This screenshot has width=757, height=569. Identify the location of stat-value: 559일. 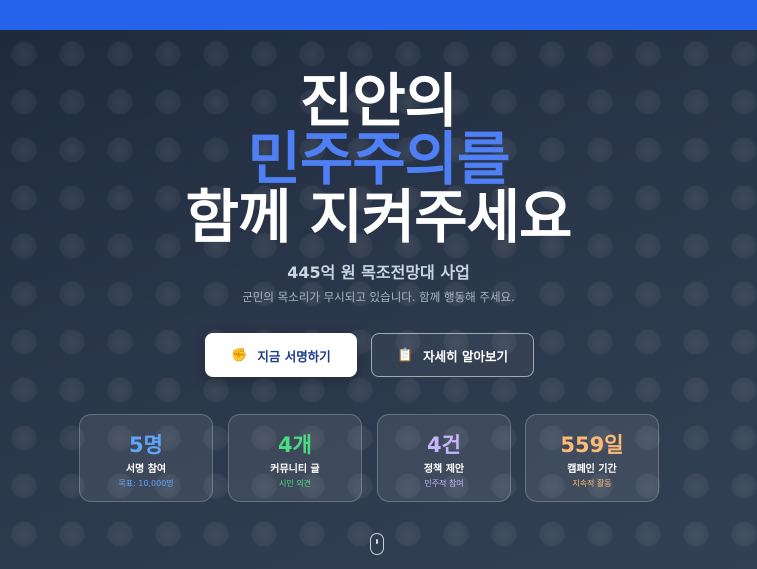
(592, 445).